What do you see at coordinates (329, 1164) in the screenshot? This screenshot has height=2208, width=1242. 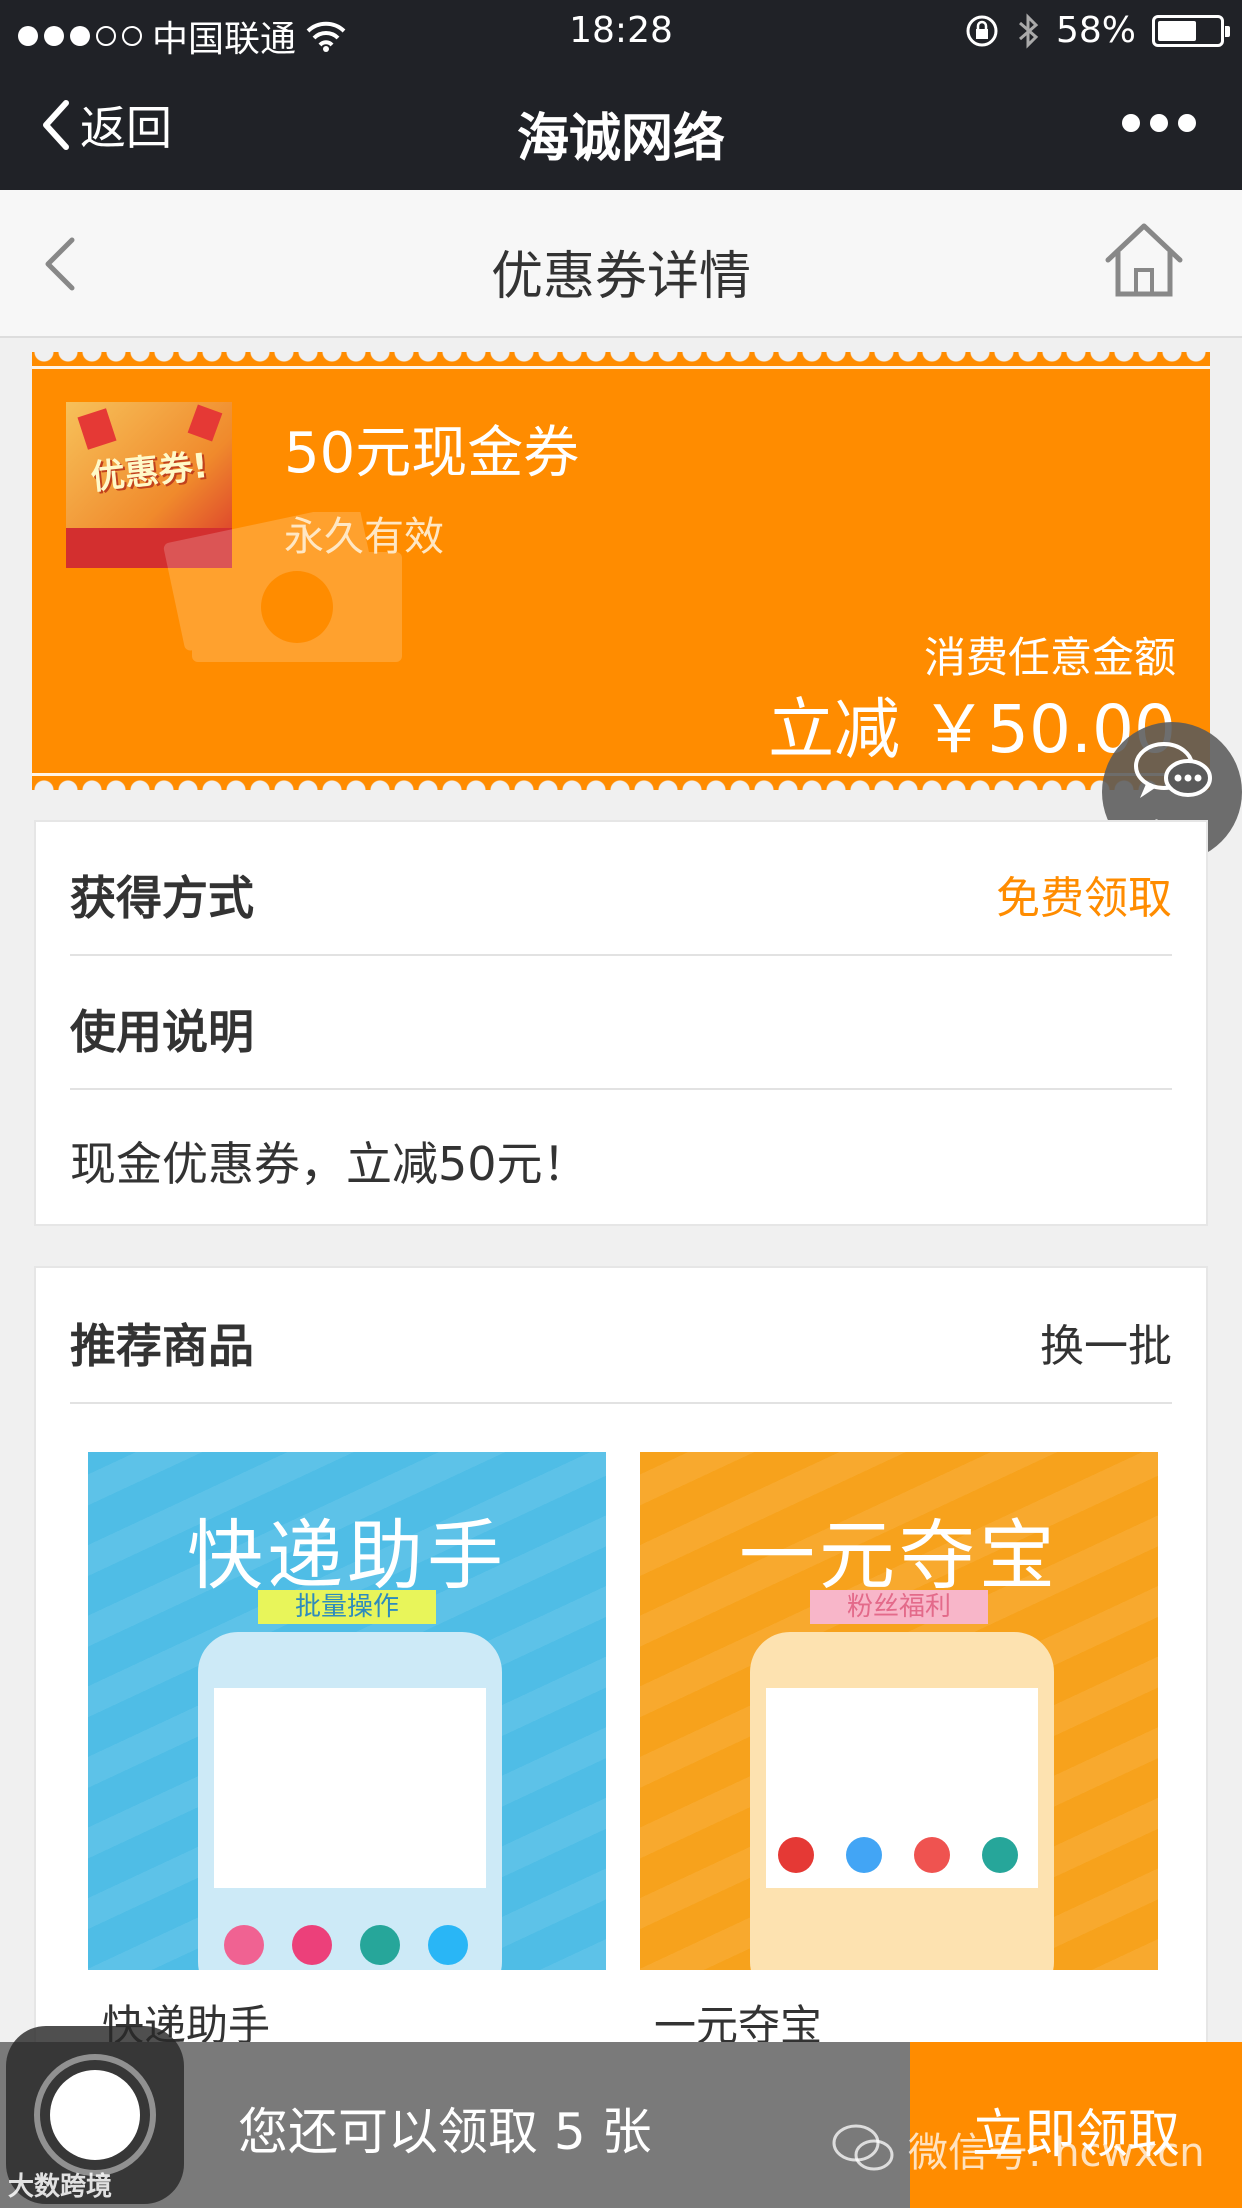 I see `usage-description: 现金优惠券，立减50元！` at bounding box center [329, 1164].